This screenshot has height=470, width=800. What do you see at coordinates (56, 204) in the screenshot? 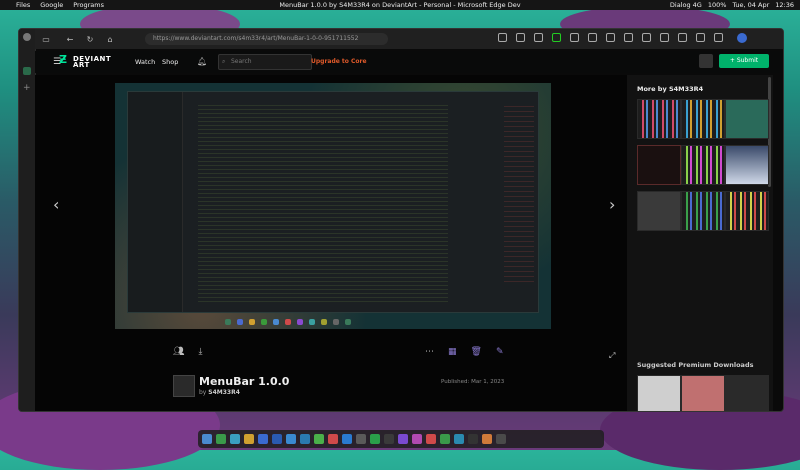
I see `prev-arrow-icon: ‹` at bounding box center [56, 204].